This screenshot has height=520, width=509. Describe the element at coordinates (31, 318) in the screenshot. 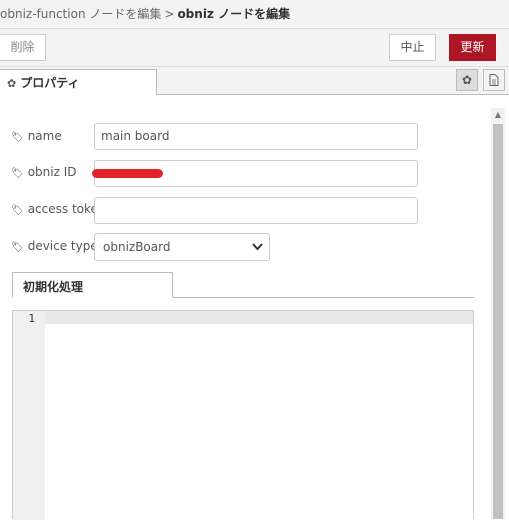

I see `line-number: 1` at that location.